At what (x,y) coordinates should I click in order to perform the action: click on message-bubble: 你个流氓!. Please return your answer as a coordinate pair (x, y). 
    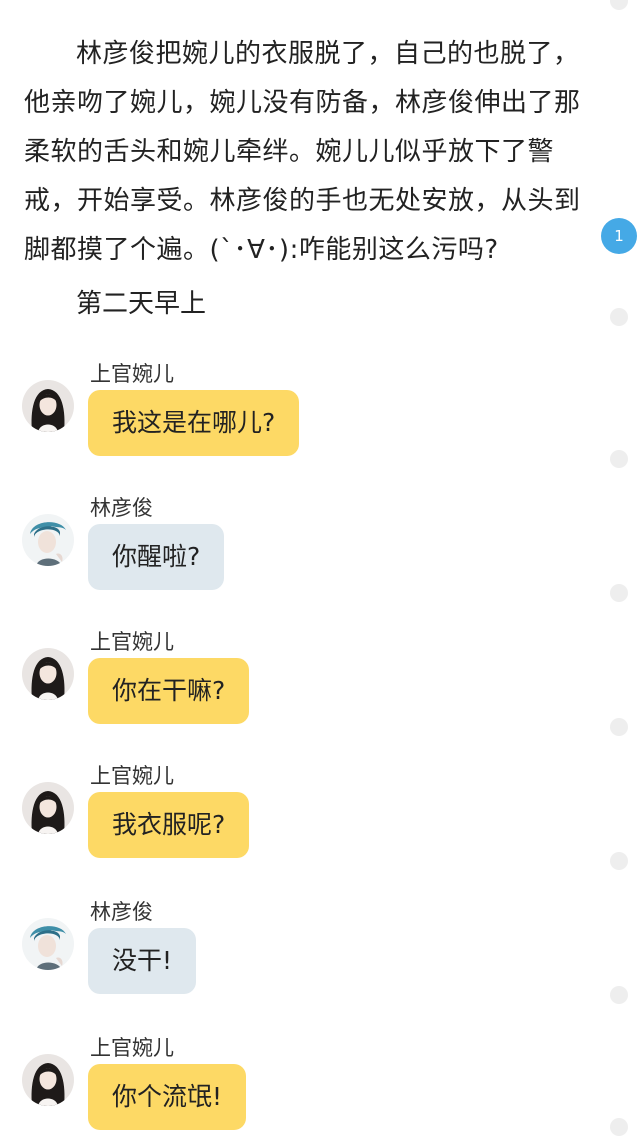
    Looking at the image, I should click on (167, 1097).